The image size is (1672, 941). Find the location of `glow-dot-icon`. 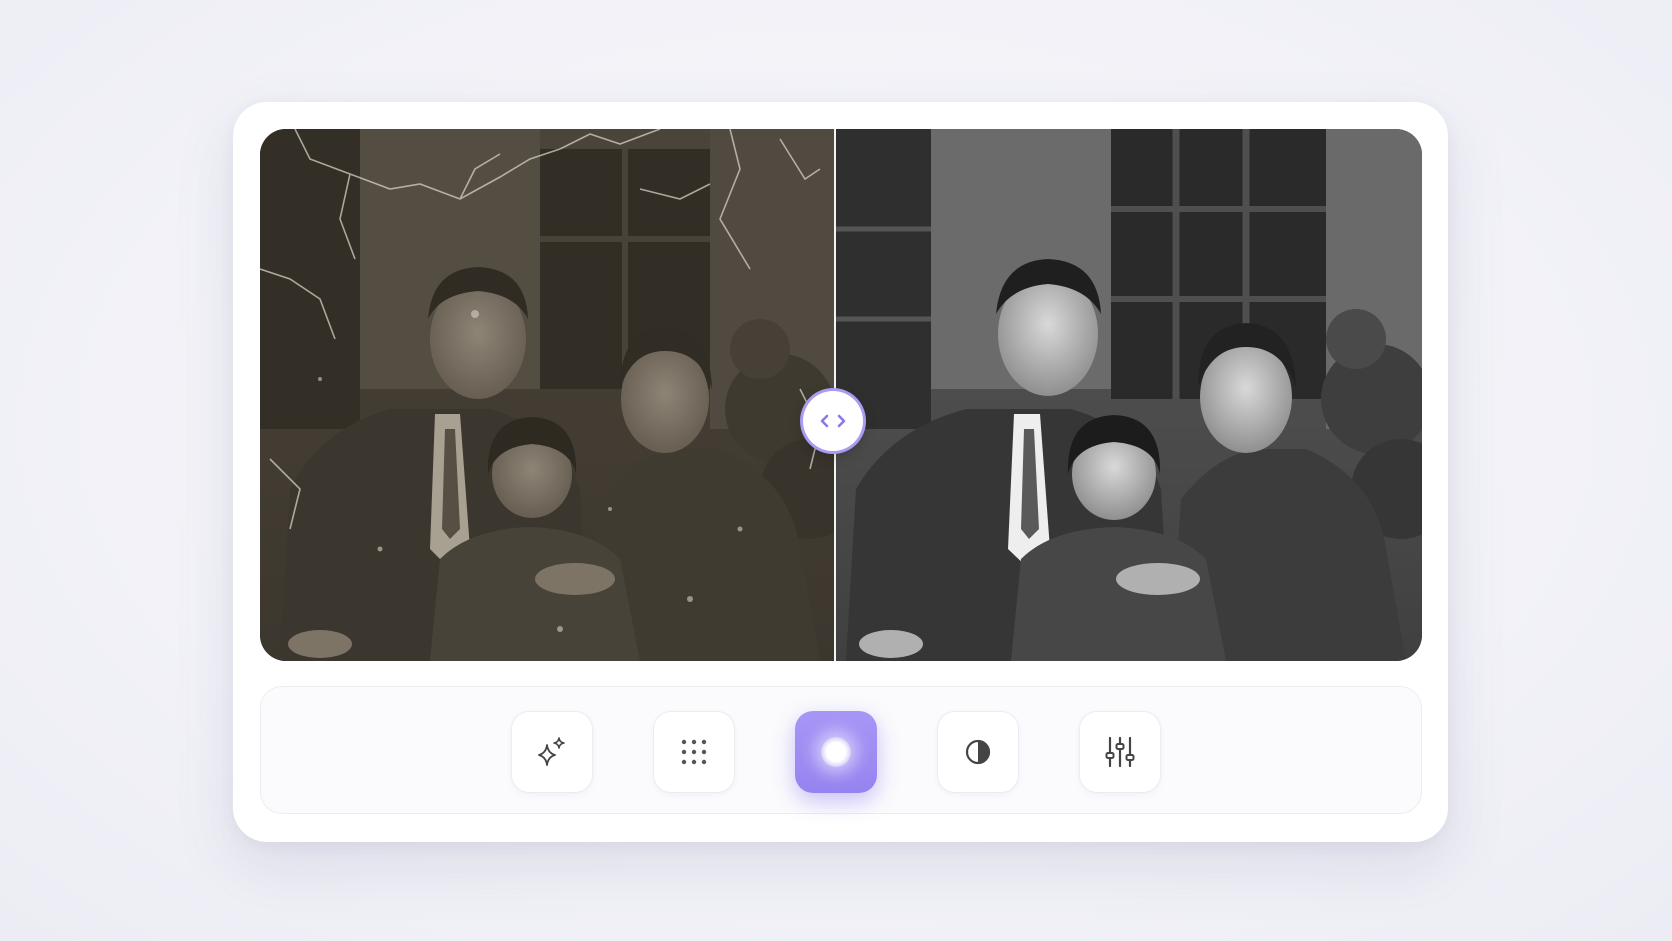

glow-dot-icon is located at coordinates (836, 752).